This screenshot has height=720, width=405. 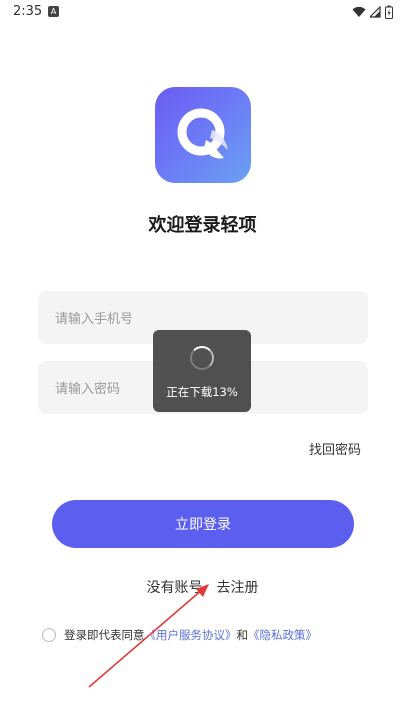 What do you see at coordinates (28, 11) in the screenshot?
I see `status-time: 2:35` at bounding box center [28, 11].